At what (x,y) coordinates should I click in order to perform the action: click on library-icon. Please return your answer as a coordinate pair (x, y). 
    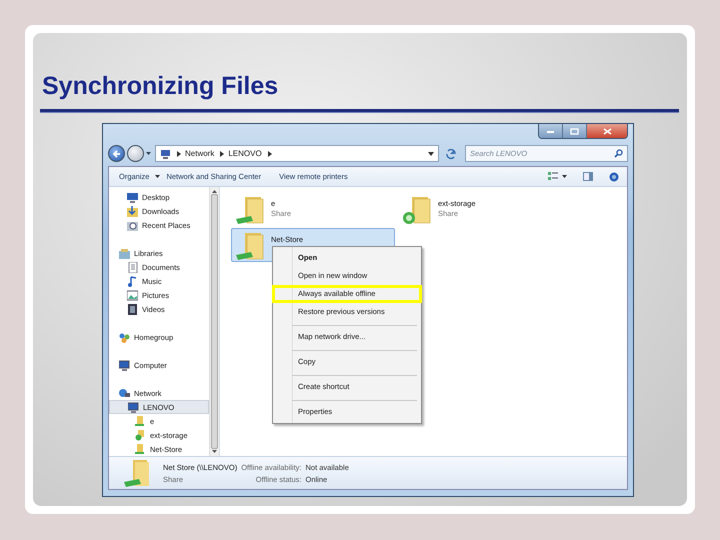
    Looking at the image, I should click on (124, 253).